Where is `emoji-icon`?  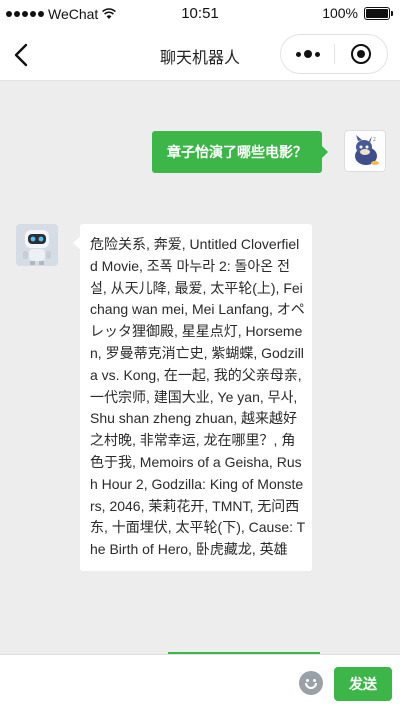 emoji-icon is located at coordinates (307, 680).